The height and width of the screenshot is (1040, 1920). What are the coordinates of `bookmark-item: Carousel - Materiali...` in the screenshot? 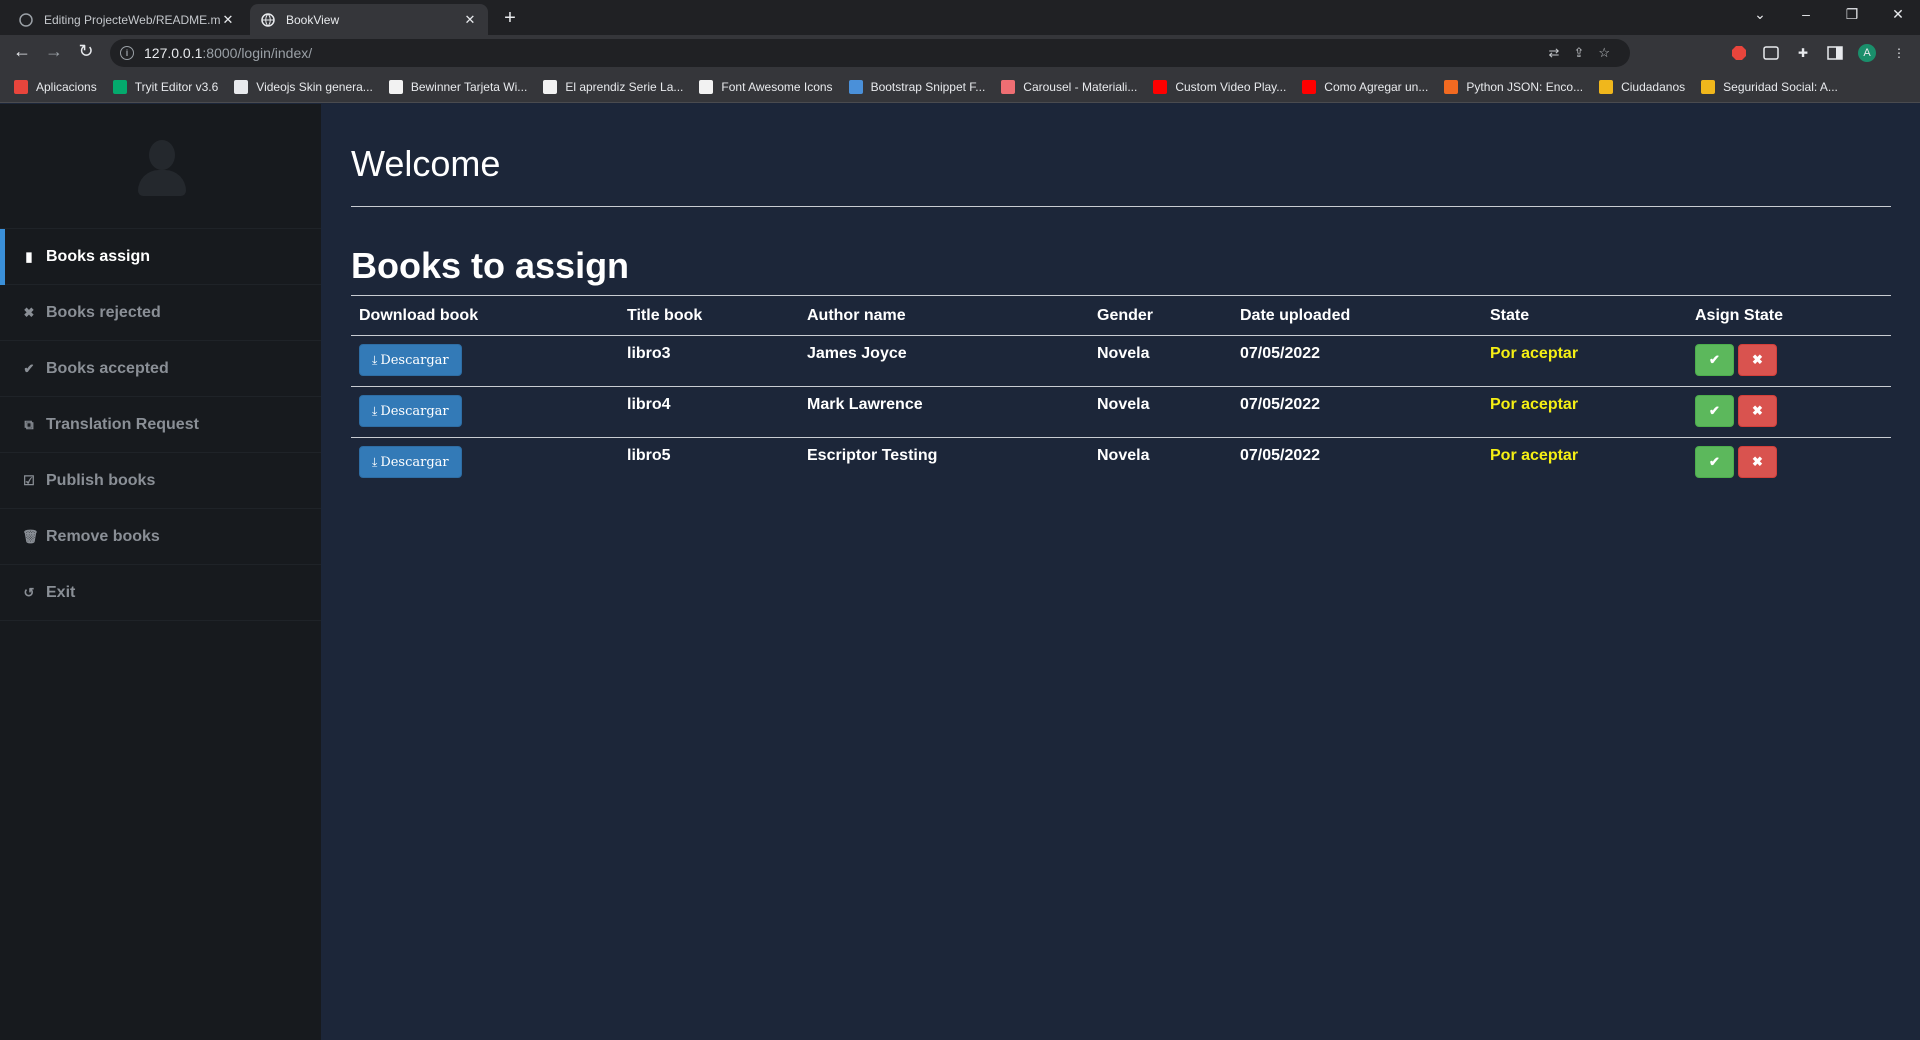 It's located at (1069, 86).